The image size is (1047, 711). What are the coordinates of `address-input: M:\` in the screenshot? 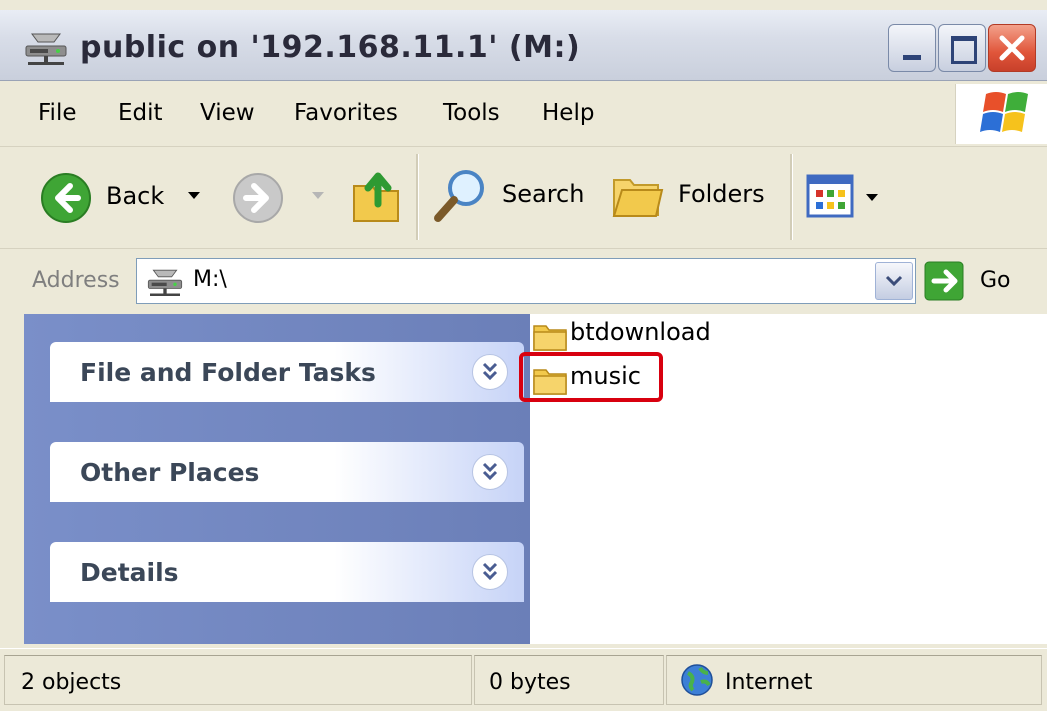 It's located at (526, 281).